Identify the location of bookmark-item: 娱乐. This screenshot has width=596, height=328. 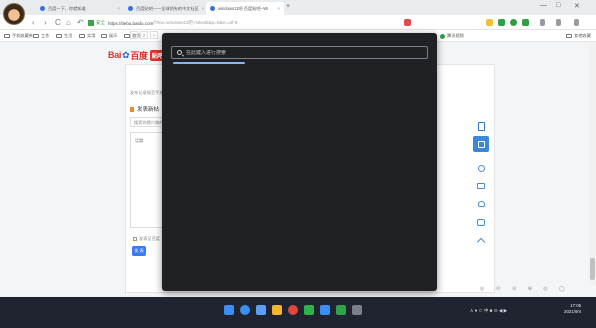
(109, 36).